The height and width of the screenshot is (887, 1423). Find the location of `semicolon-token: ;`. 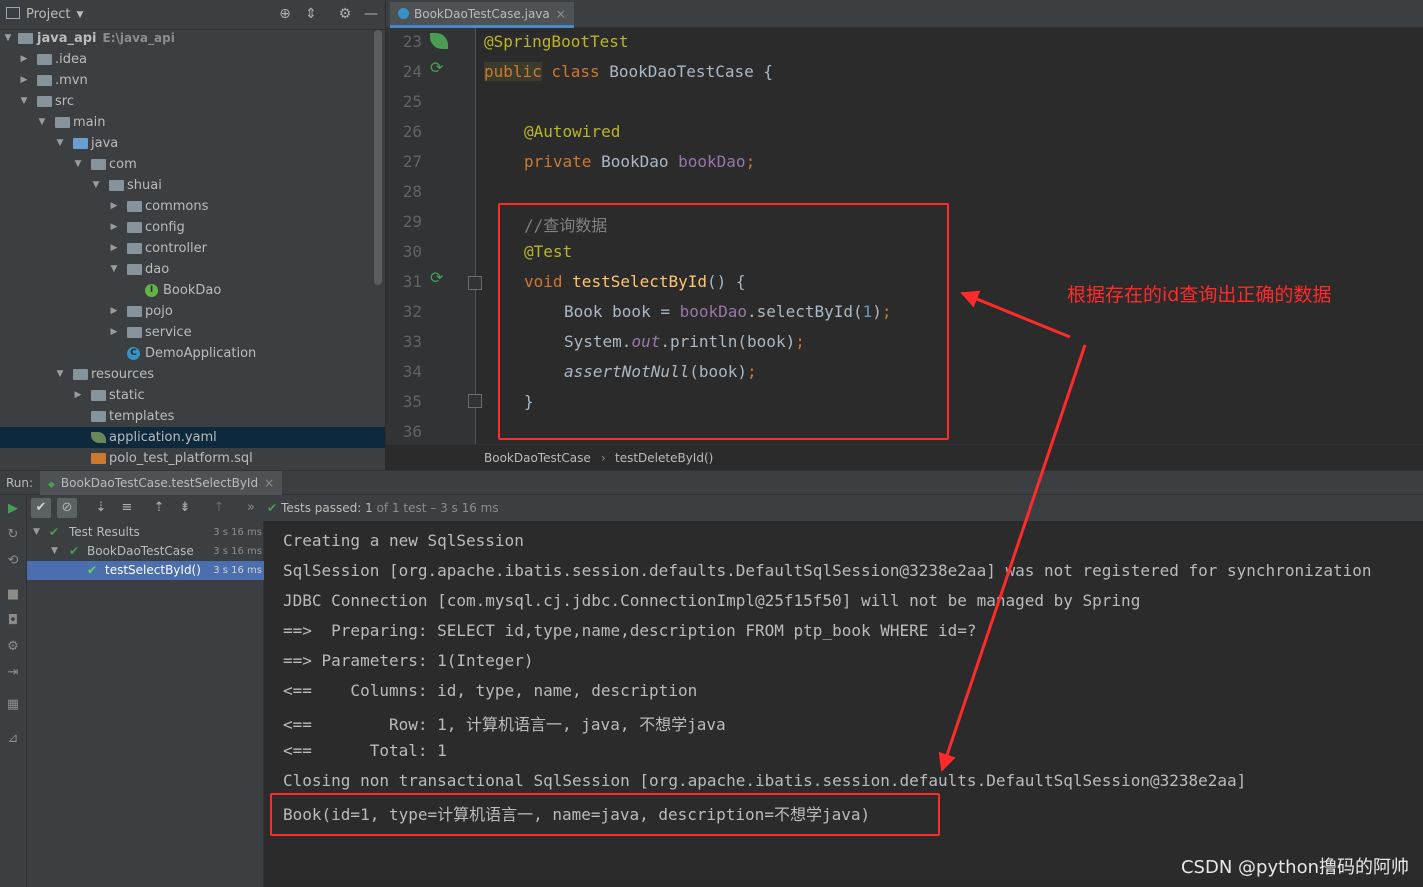

semicolon-token: ; is located at coordinates (750, 161).